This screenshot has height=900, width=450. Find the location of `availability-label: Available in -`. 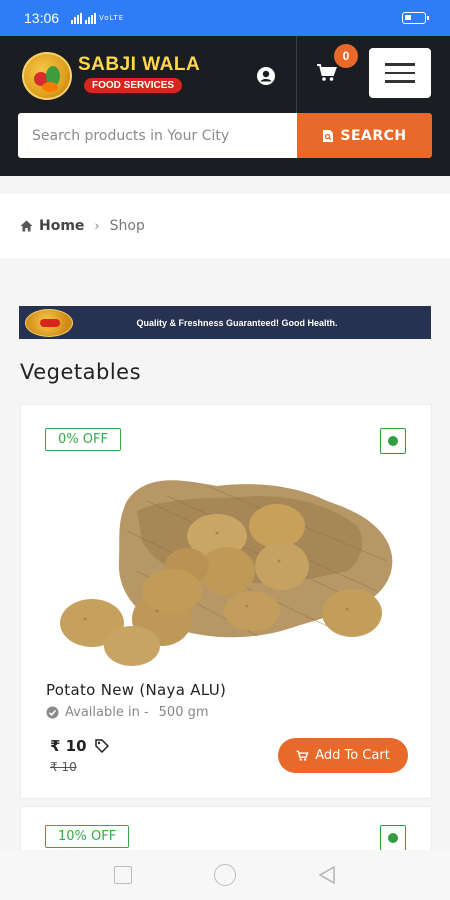

availability-label: Available in - is located at coordinates (107, 712).